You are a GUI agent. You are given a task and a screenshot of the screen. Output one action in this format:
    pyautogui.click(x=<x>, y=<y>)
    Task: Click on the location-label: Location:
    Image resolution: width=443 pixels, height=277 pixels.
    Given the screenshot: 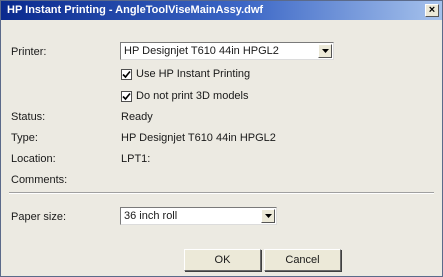 What is the action you would take?
    pyautogui.click(x=33, y=159)
    